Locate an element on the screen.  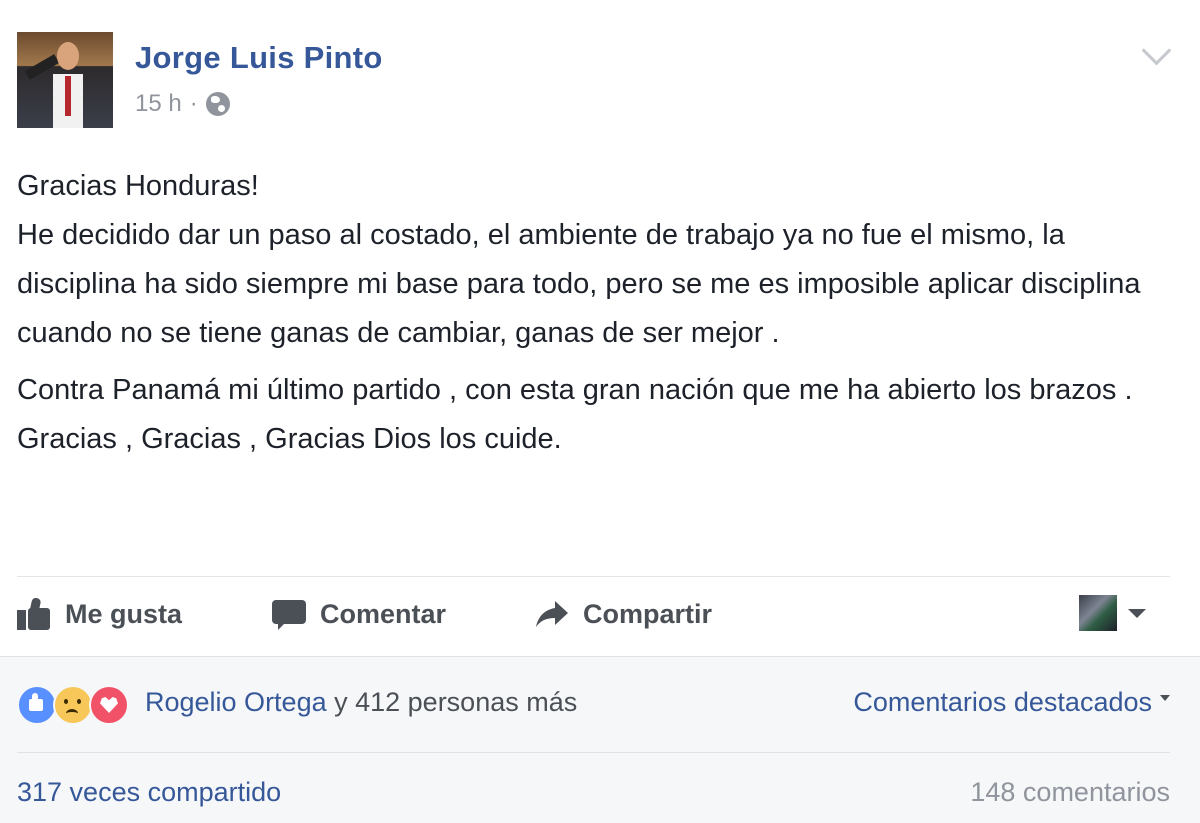
featured-comments-label: Comentarios destacados is located at coordinates (1002, 702).